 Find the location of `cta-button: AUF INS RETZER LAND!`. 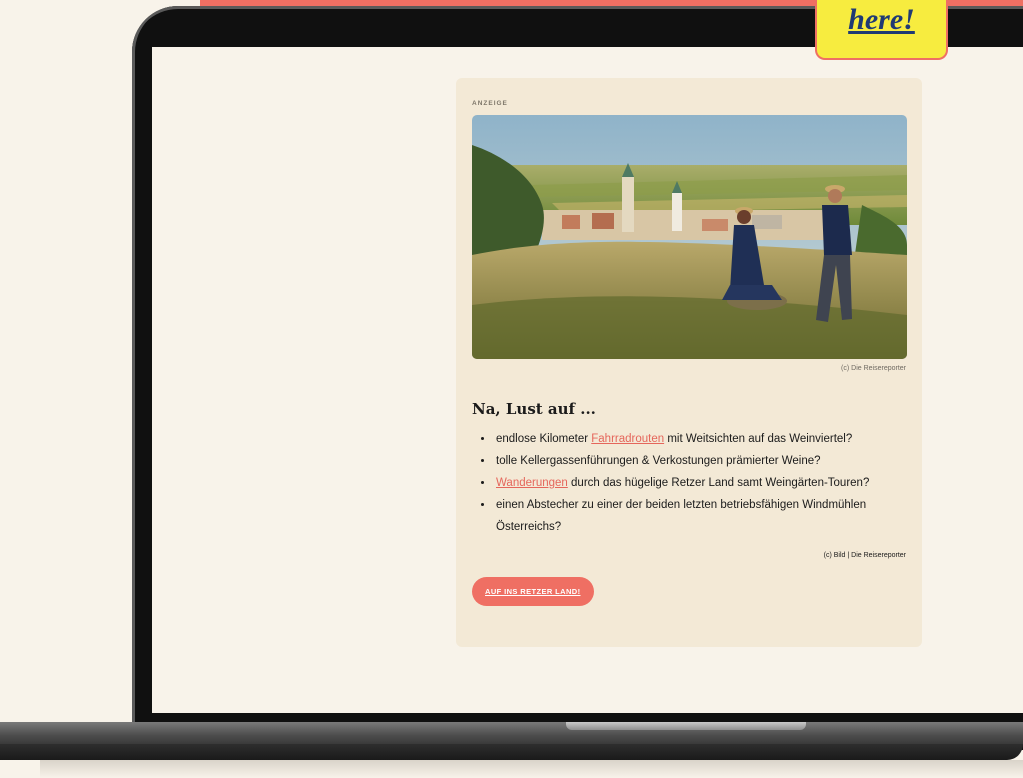

cta-button: AUF INS RETZER LAND! is located at coordinates (533, 591).